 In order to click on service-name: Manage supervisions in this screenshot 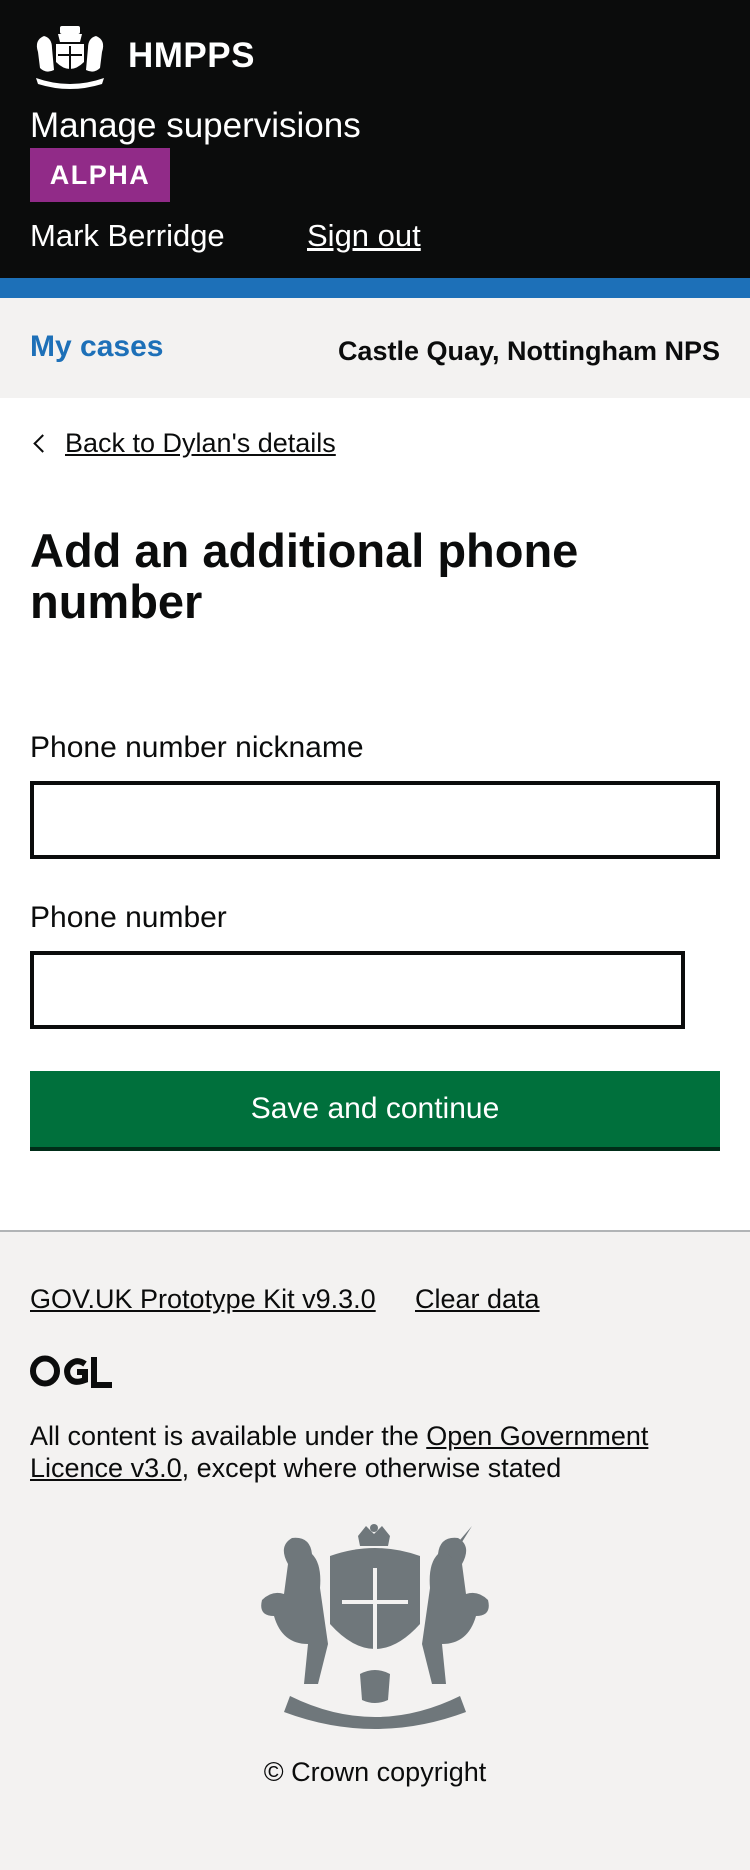, I will do `click(195, 126)`.